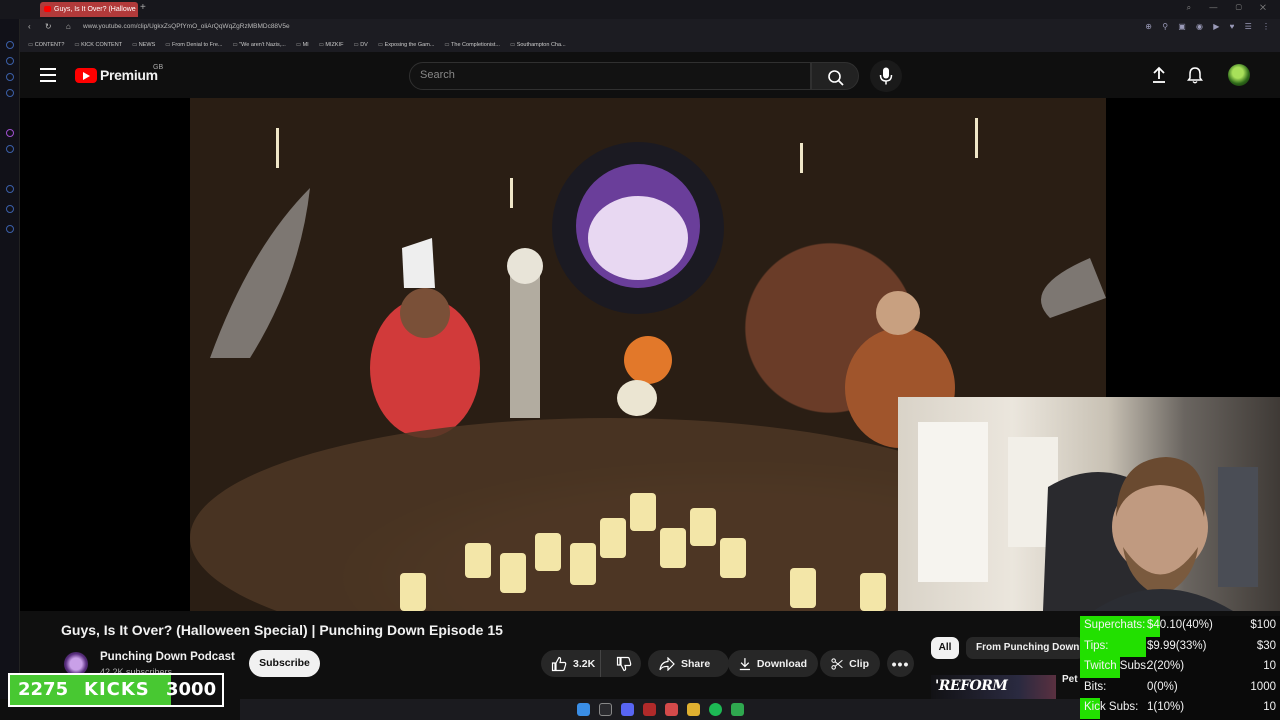 Image resolution: width=1280 pixels, height=720 pixels. What do you see at coordinates (627, 709) in the screenshot?
I see `discord-icon` at bounding box center [627, 709].